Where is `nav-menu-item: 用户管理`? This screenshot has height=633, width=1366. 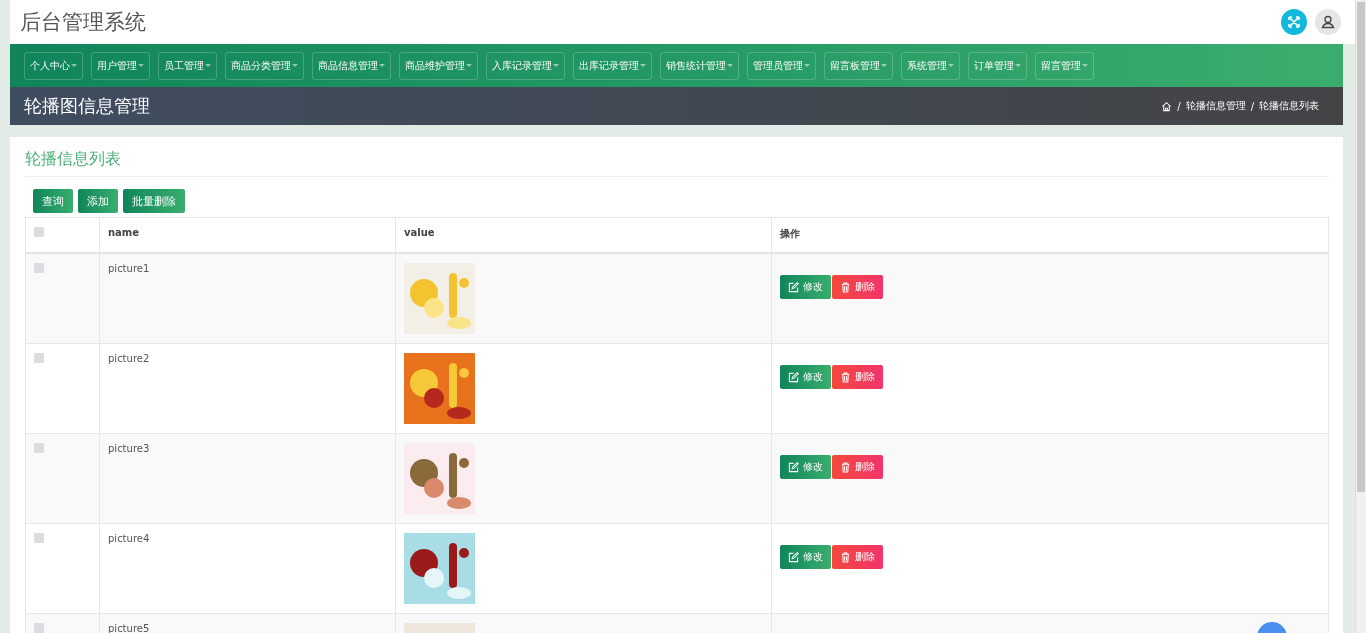 nav-menu-item: 用户管理 is located at coordinates (120, 65).